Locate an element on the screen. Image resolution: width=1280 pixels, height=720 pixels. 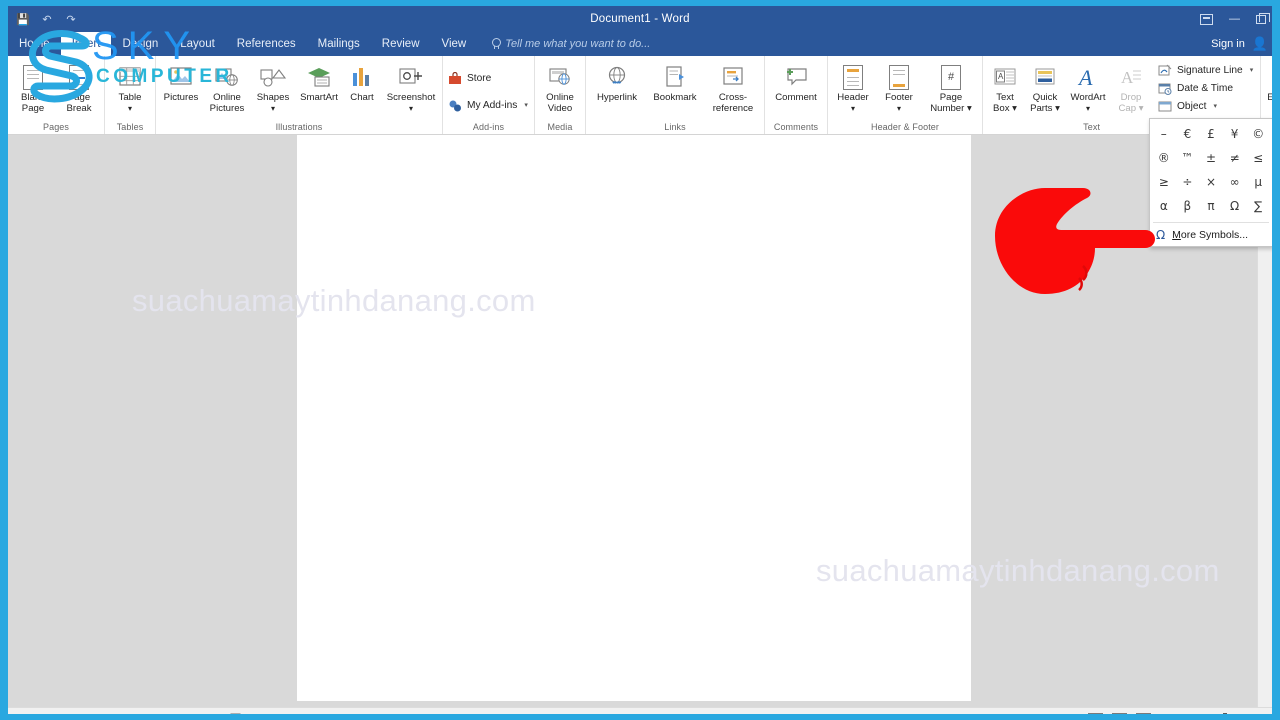
wordart-button: A WordArt ▾ is located at coordinates (1088, 86).